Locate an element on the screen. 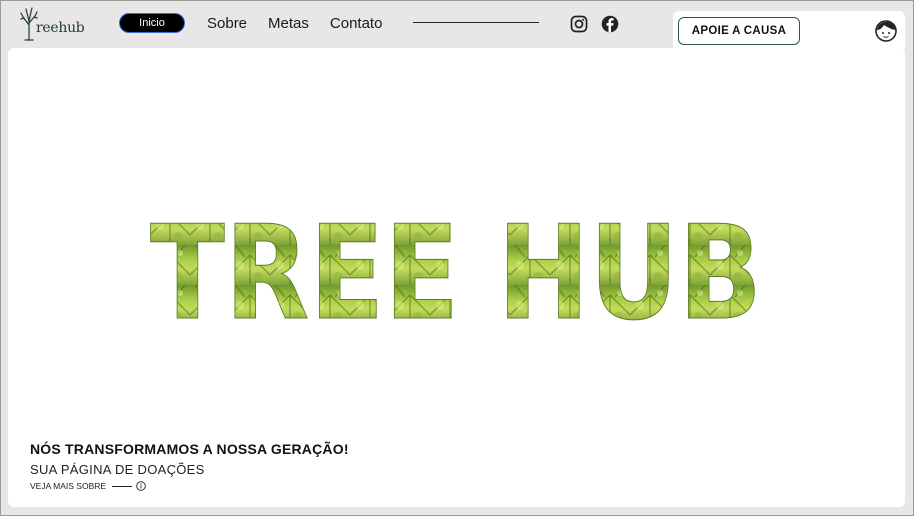 Image resolution: width=914 pixels, height=516 pixels. support-cause-button: APOIE A CAUSA is located at coordinates (739, 31).